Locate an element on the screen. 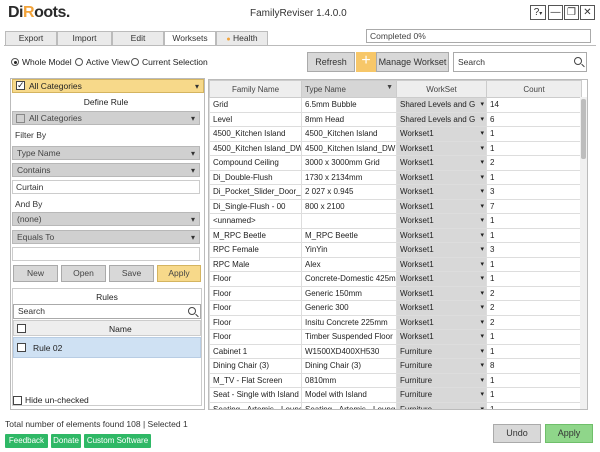 The image size is (600, 452). table-row: Floor Concrete-Domestic 425m Workset1 ▾ 1 is located at coordinates (395, 279).